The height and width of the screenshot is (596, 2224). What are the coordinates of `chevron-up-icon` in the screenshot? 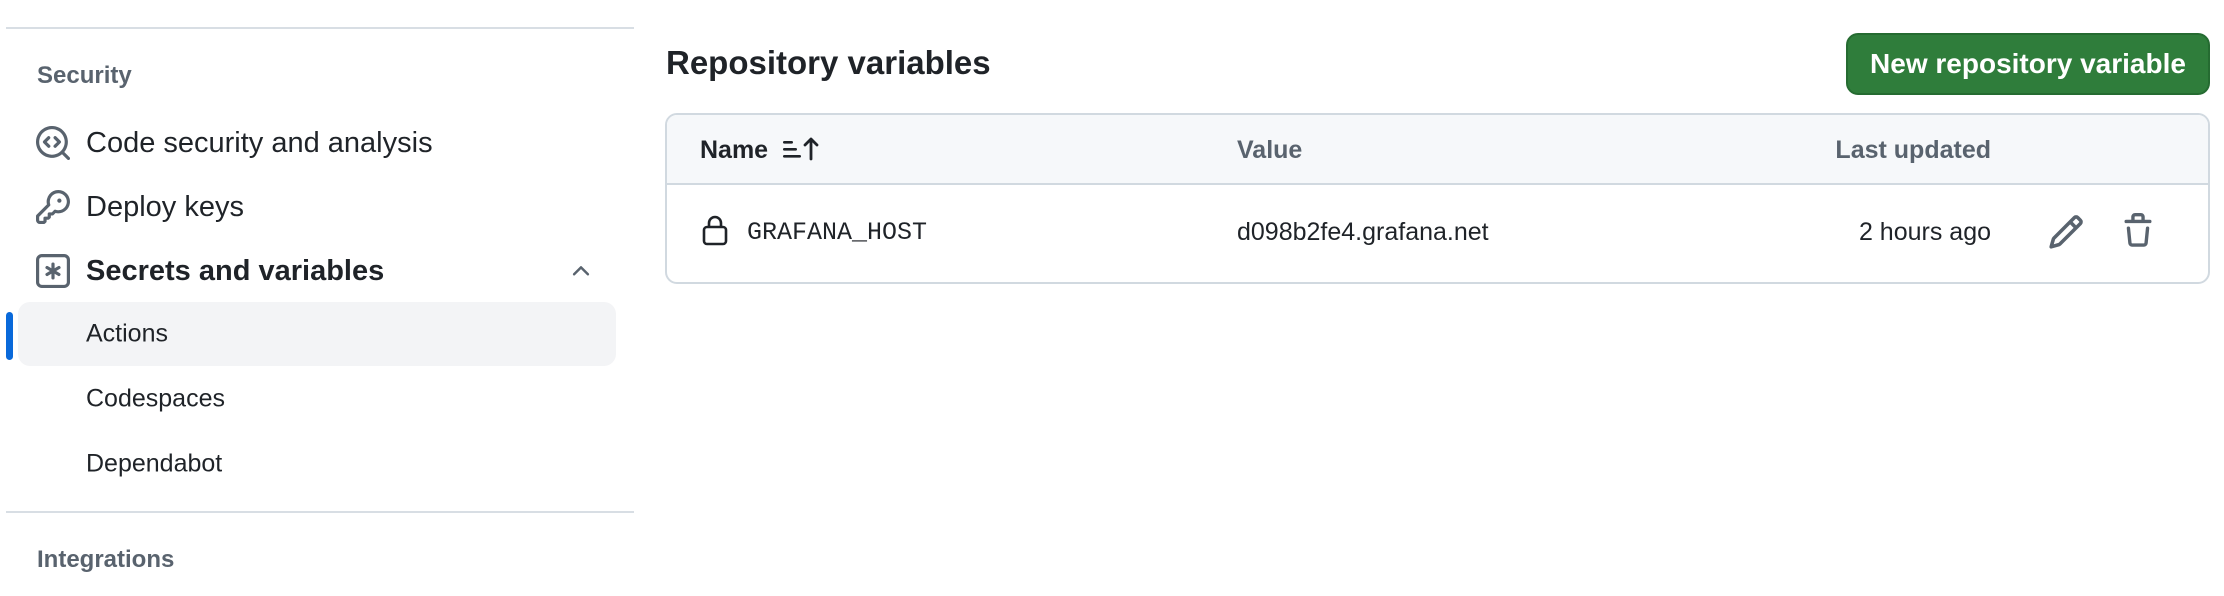 It's located at (581, 271).